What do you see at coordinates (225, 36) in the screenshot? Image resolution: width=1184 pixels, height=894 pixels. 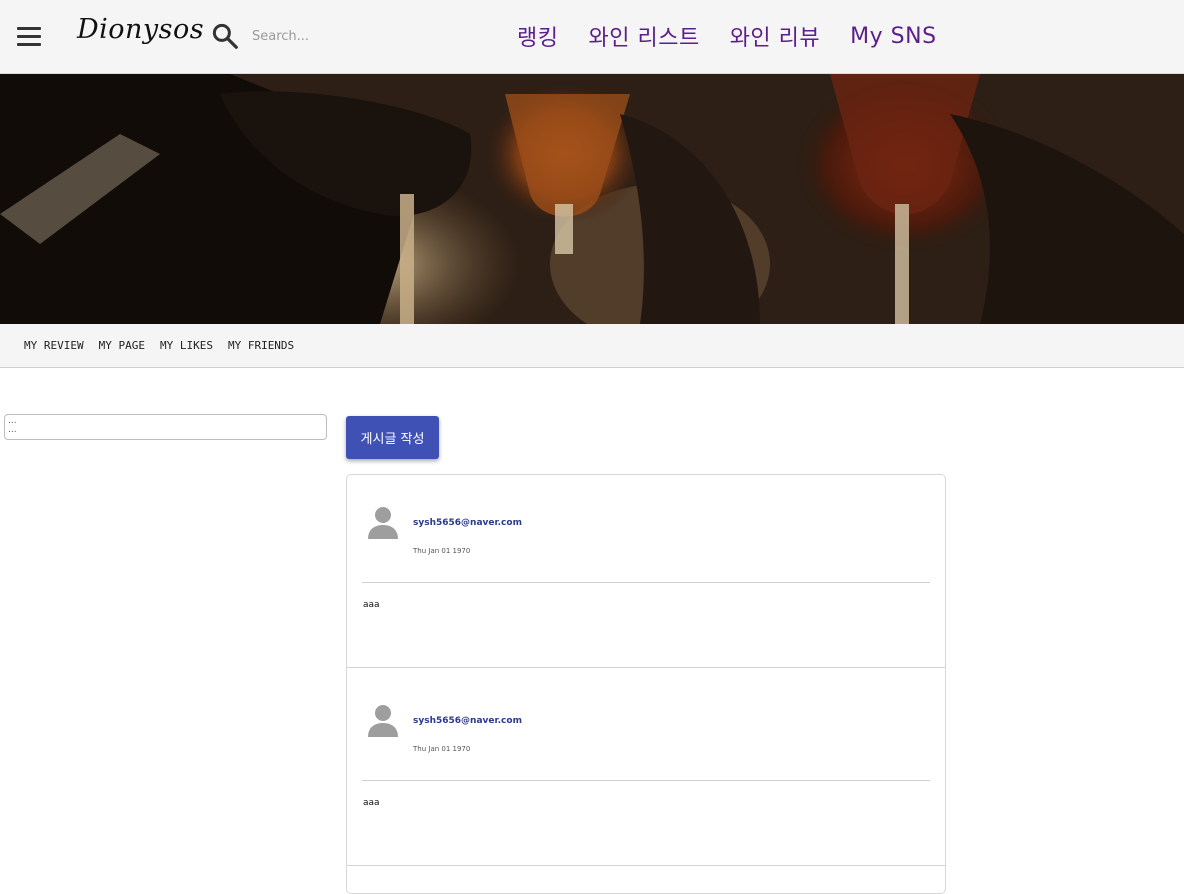 I see `search-icon` at bounding box center [225, 36].